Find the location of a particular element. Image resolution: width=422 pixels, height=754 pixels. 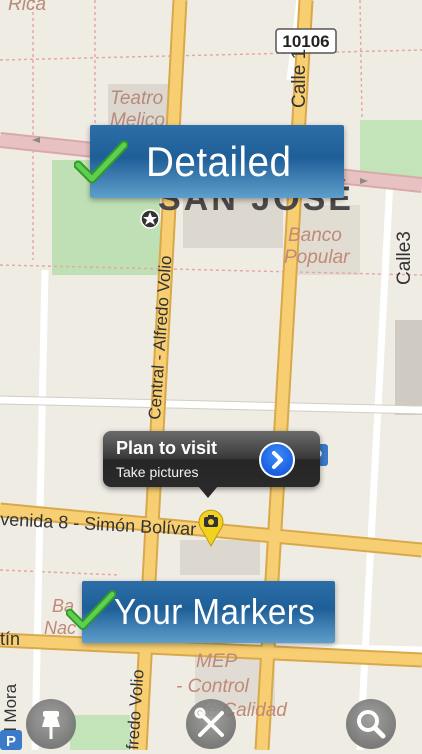

tools-button is located at coordinates (211, 724).